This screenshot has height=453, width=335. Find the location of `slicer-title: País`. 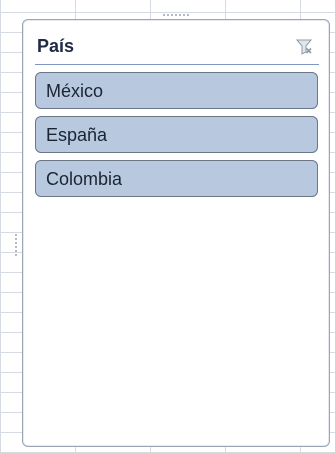

slicer-title: País is located at coordinates (56, 46).